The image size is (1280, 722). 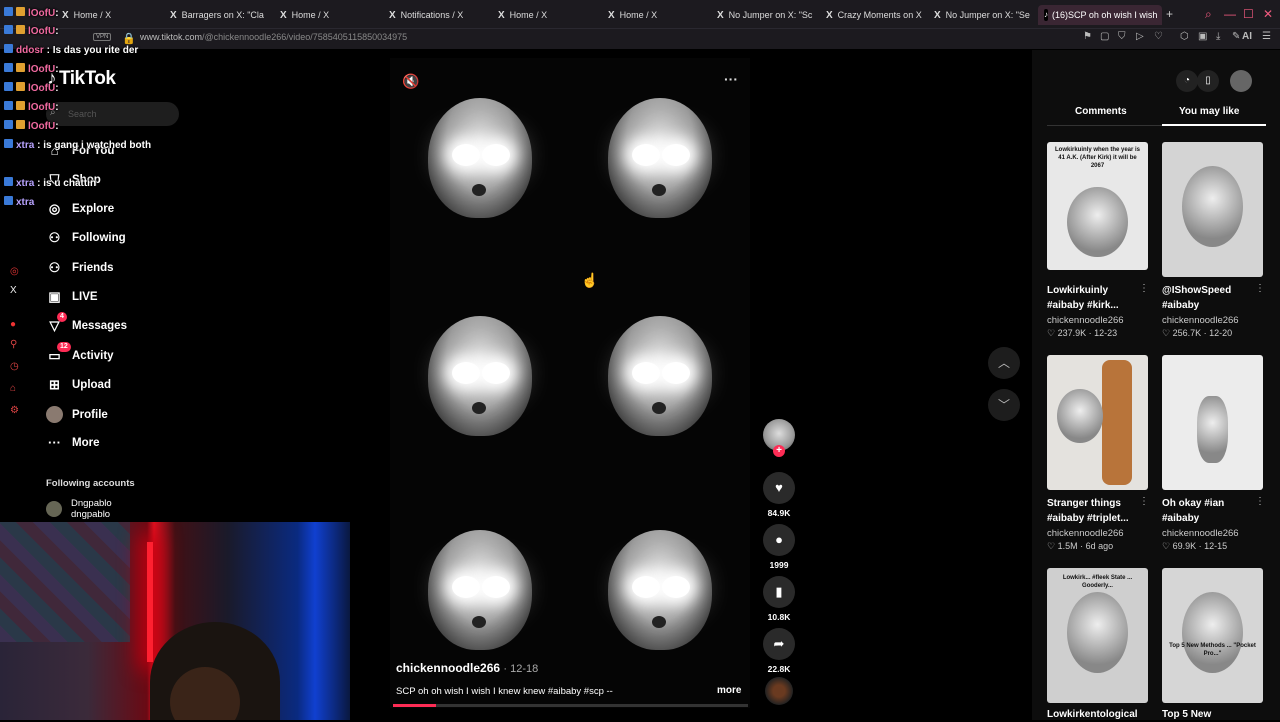 I want to click on browser-tab: X Barragers on X: "Cla, so click(x=217, y=15).